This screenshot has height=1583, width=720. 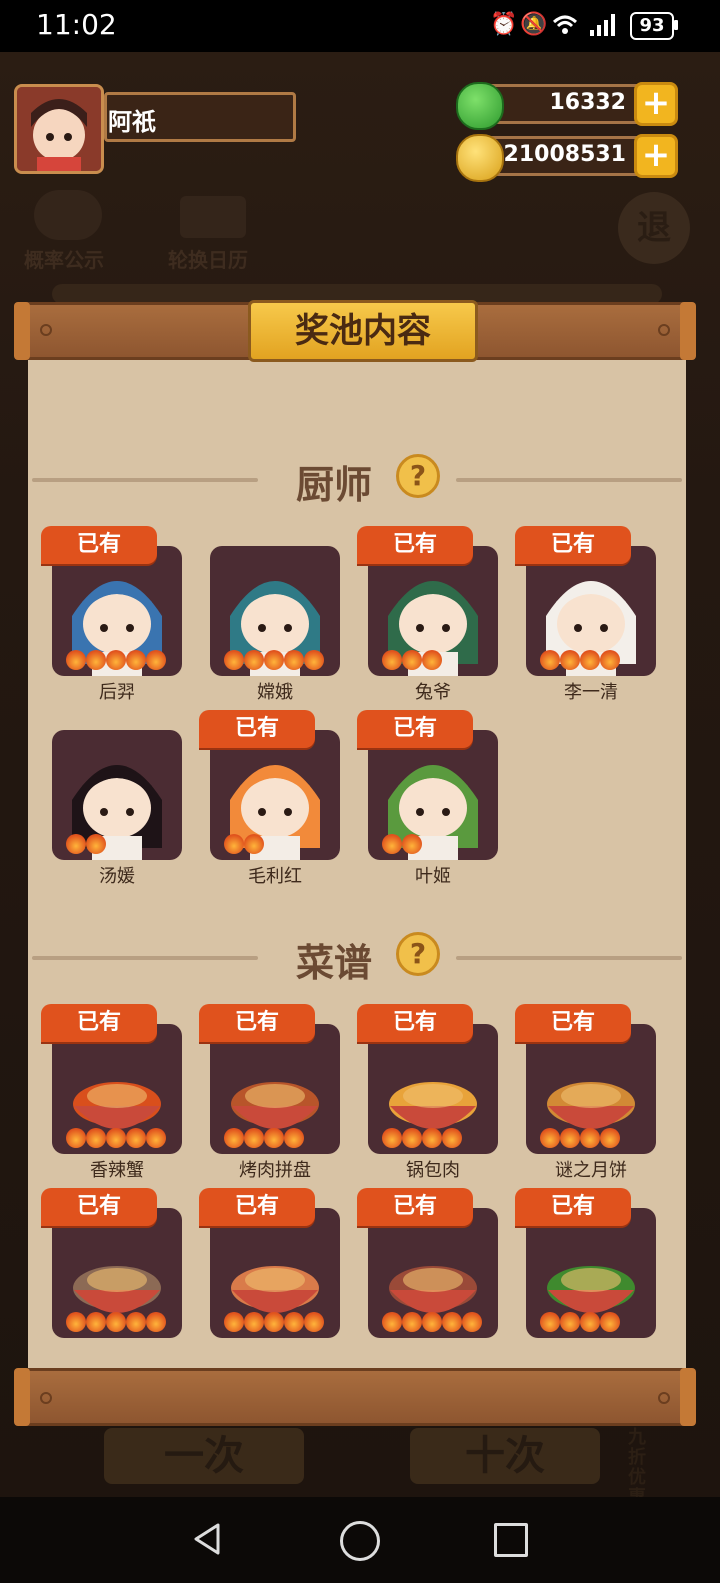 What do you see at coordinates (22, 331) in the screenshot?
I see `roll-cap-left` at bounding box center [22, 331].